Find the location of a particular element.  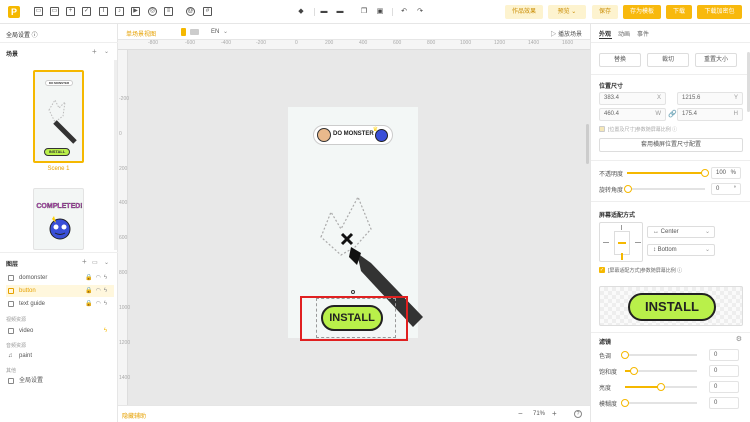

layer-item: domonster 🔒◠ϟ is located at coordinates (60, 278).